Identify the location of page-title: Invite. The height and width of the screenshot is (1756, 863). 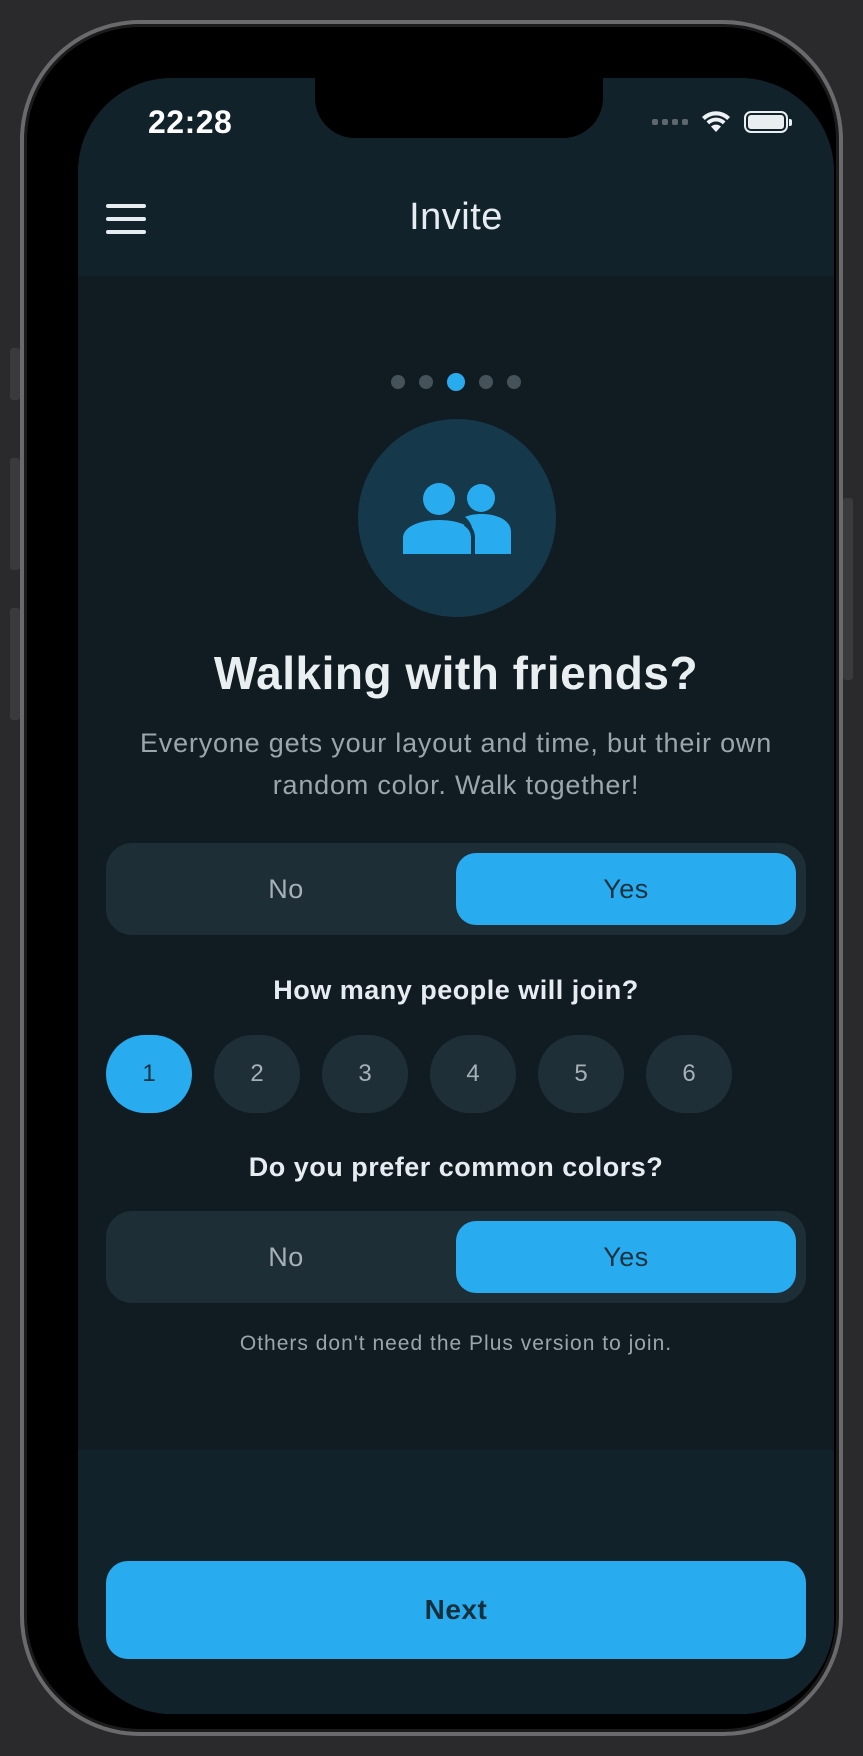
(456, 217).